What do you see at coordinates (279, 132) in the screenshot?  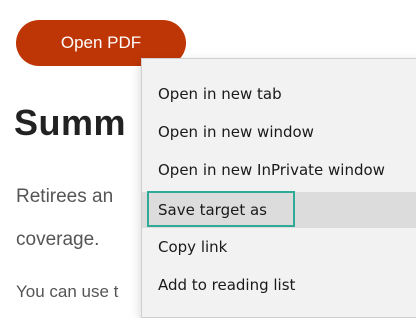 I see `menu-item-open-in-new-window: Open in new window` at bounding box center [279, 132].